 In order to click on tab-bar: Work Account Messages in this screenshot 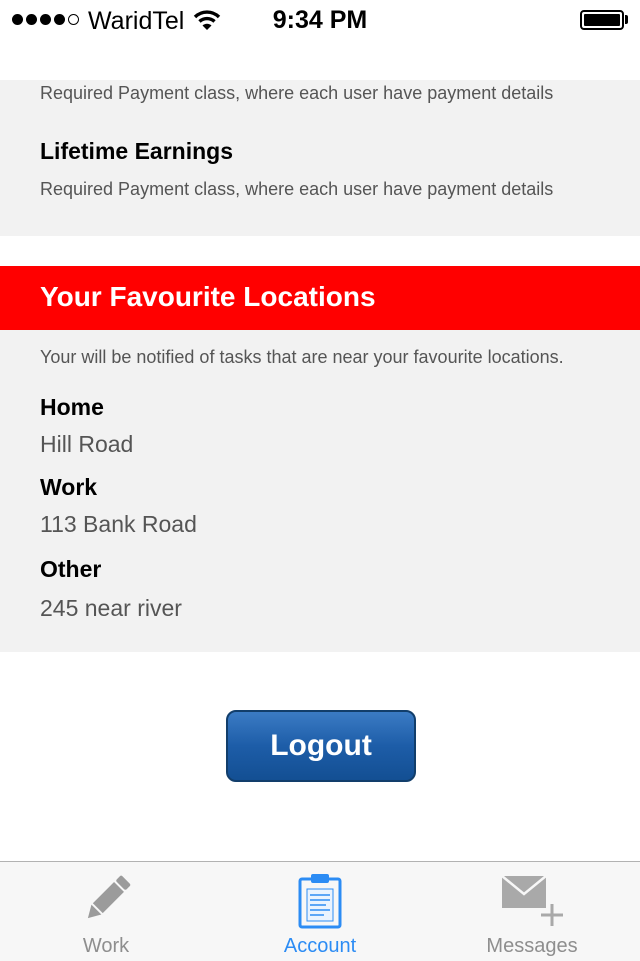, I will do `click(320, 911)`.